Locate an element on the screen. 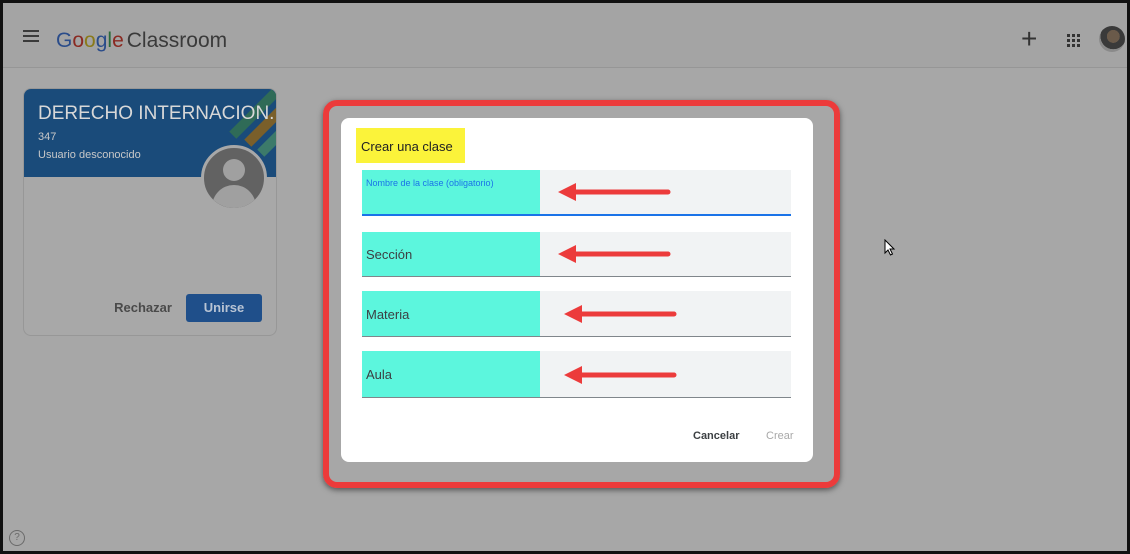 The height and width of the screenshot is (554, 1130). app-brand: Google Classroom is located at coordinates (141, 41).